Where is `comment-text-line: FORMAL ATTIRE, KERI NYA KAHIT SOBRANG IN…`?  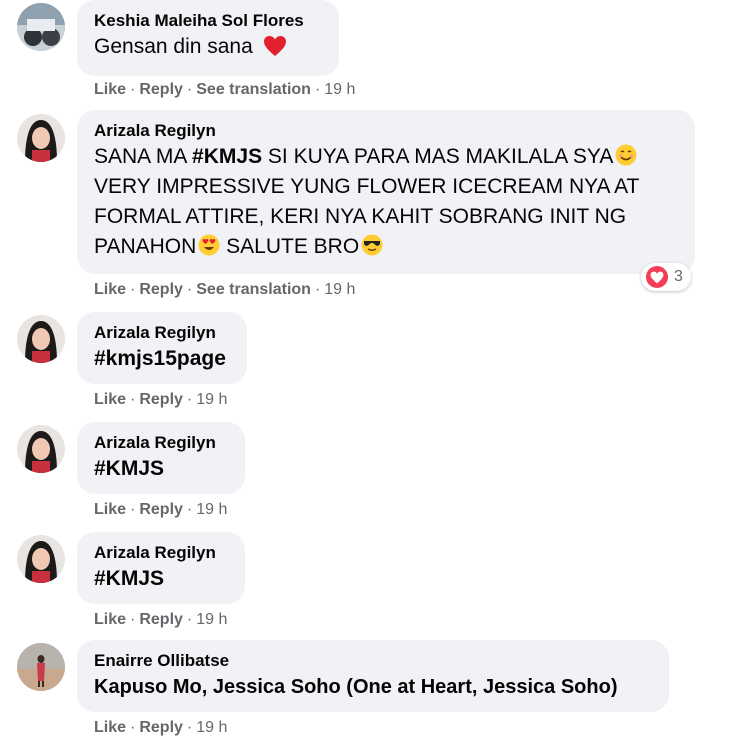 comment-text-line: FORMAL ATTIRE, KERI NYA KAHIT SOBRANG IN… is located at coordinates (360, 216).